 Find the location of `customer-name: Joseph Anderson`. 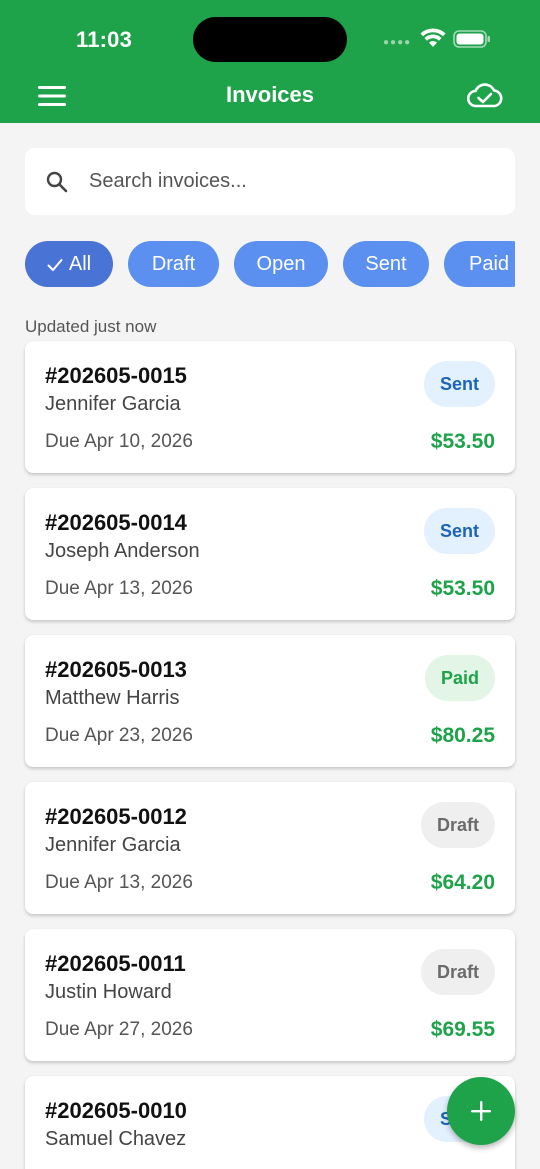

customer-name: Joseph Anderson is located at coordinates (122, 551).